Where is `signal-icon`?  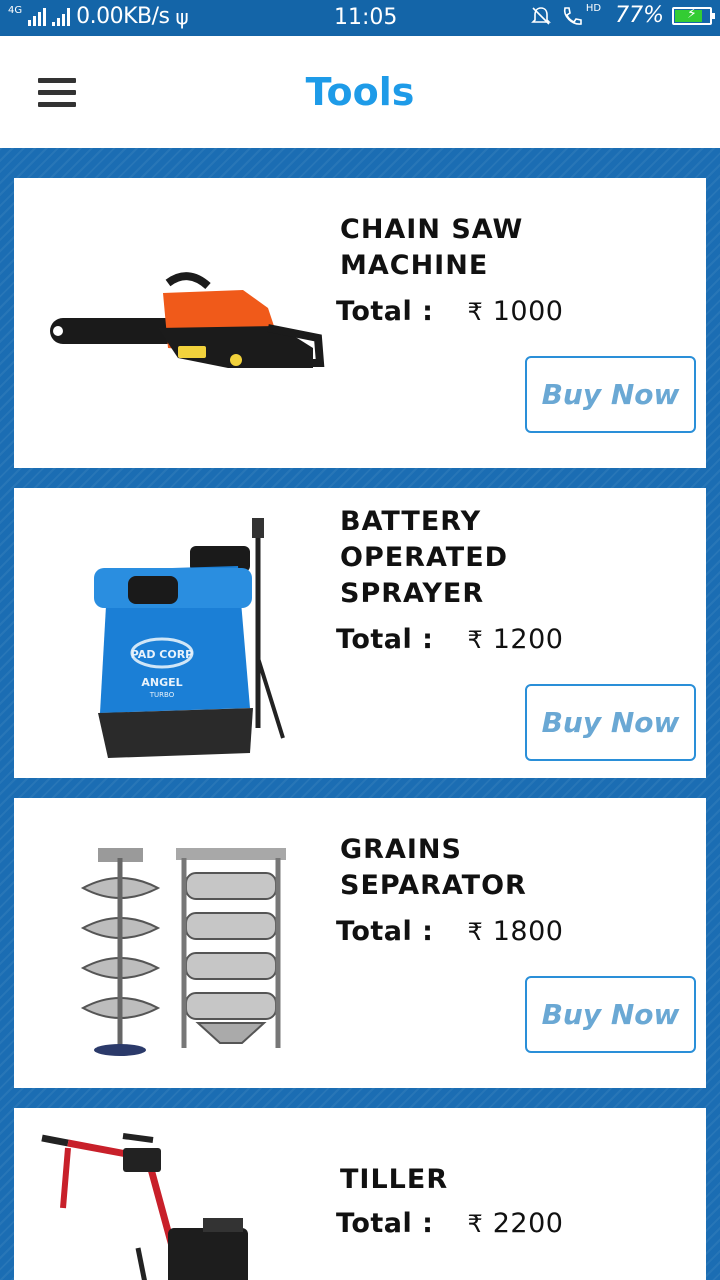 signal-icon is located at coordinates (37, 16).